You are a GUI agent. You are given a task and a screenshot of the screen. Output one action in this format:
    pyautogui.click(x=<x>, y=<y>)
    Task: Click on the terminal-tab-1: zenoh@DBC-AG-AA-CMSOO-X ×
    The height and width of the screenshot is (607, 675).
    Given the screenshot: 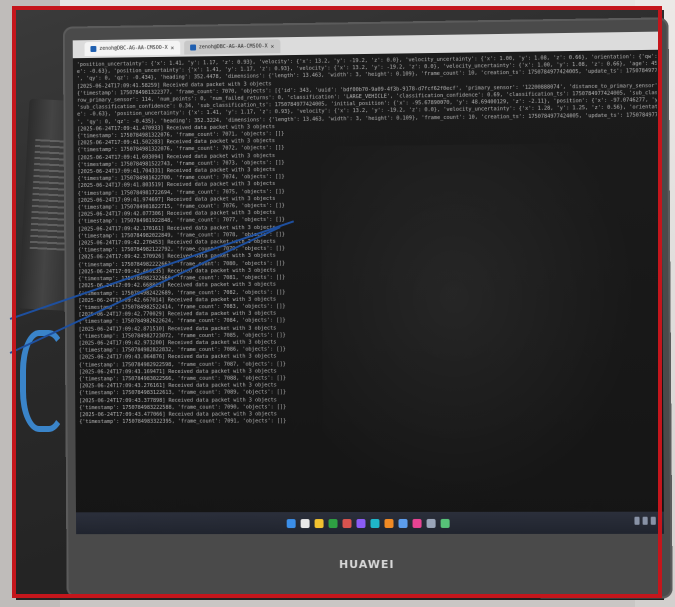 What is the action you would take?
    pyautogui.click(x=132, y=48)
    